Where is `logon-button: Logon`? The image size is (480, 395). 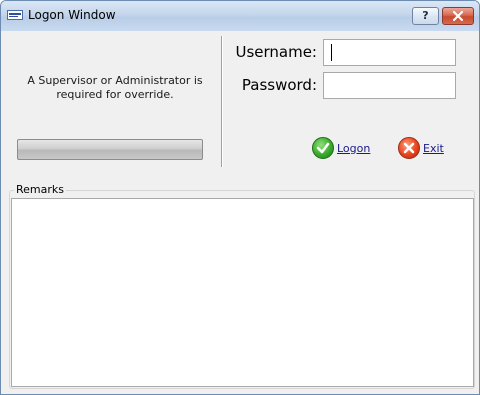 logon-button: Logon is located at coordinates (341, 148).